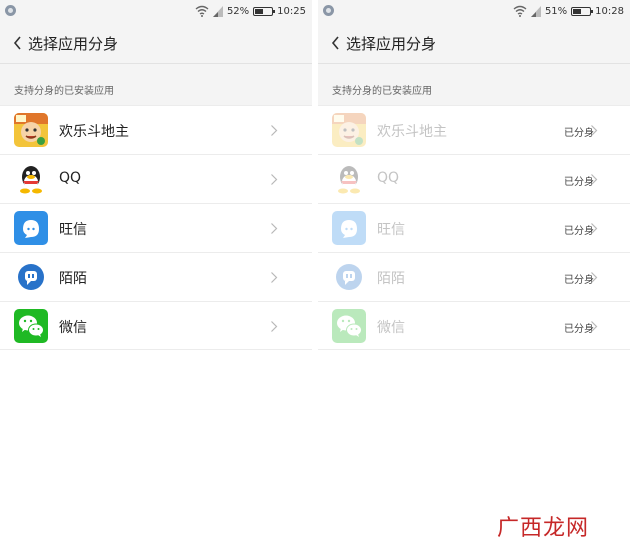 The height and width of the screenshot is (555, 630). What do you see at coordinates (156, 129) in the screenshot?
I see `app-row-landlord: 欢乐斗地主` at bounding box center [156, 129].